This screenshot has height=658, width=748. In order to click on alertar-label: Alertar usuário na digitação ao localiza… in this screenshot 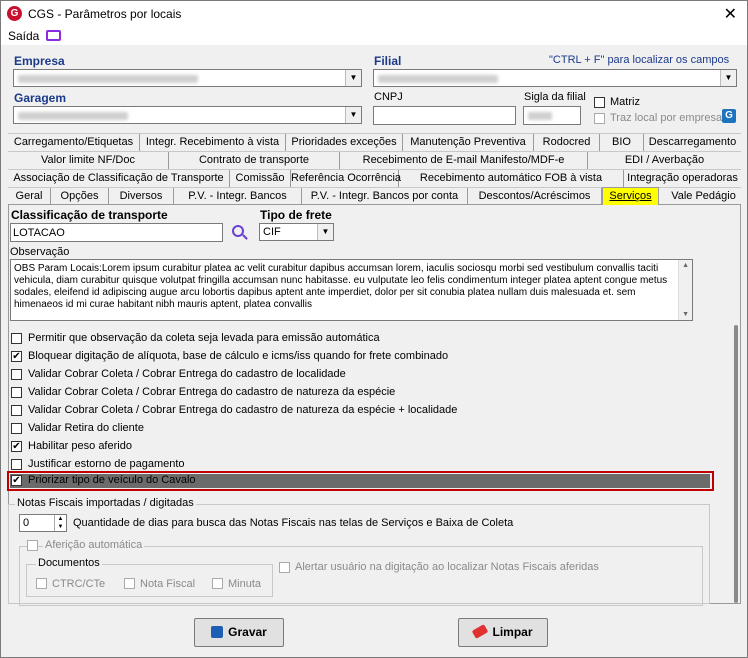, I will do `click(447, 567)`.